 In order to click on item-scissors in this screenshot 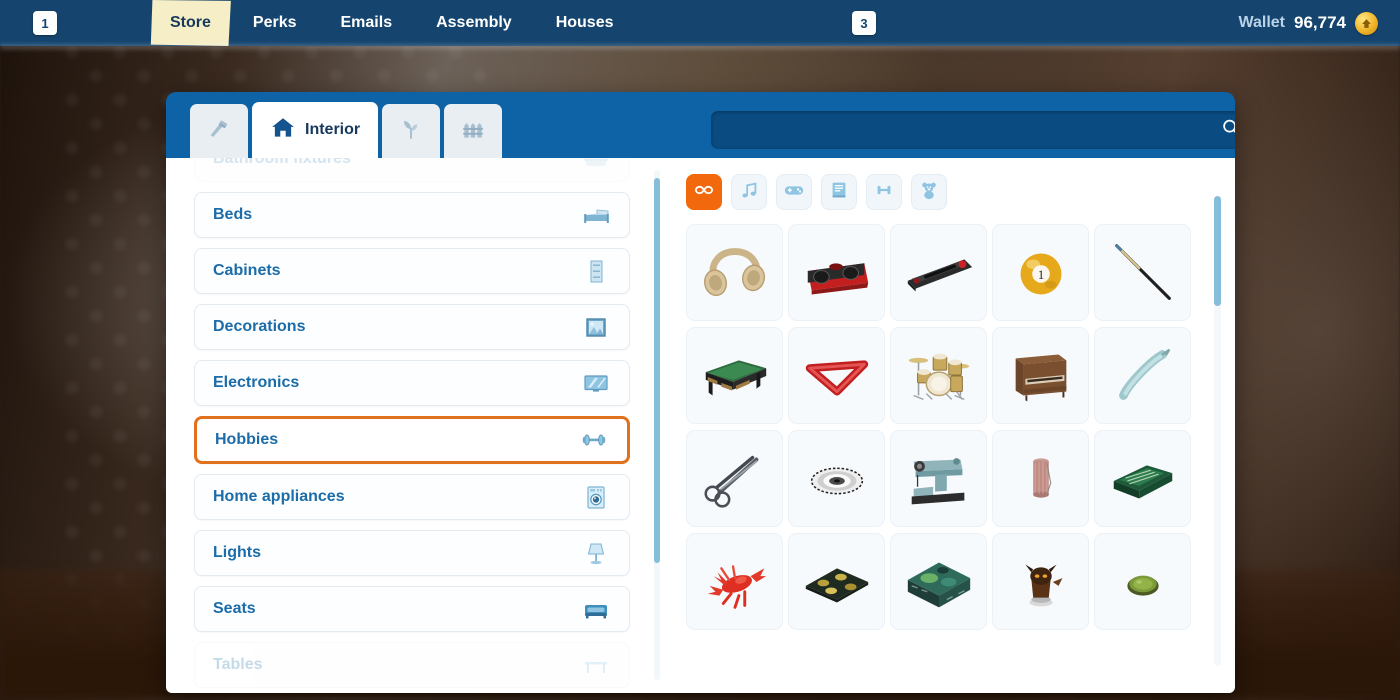, I will do `click(734, 478)`.